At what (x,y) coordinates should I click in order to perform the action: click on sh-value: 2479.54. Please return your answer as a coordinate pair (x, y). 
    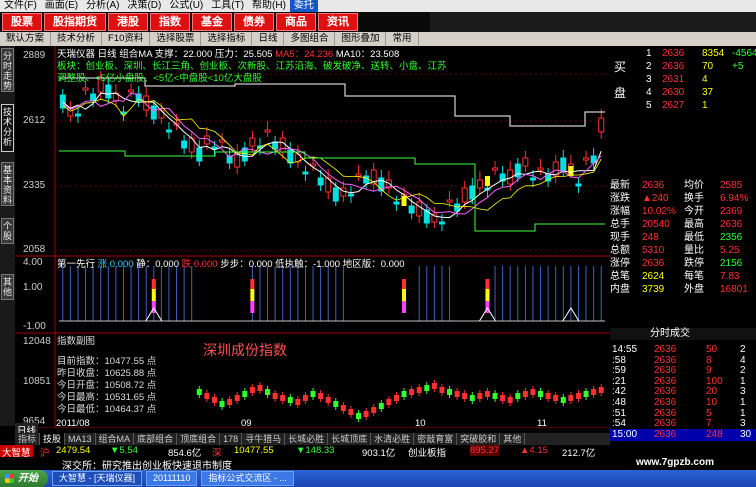
    Looking at the image, I should click on (73, 450).